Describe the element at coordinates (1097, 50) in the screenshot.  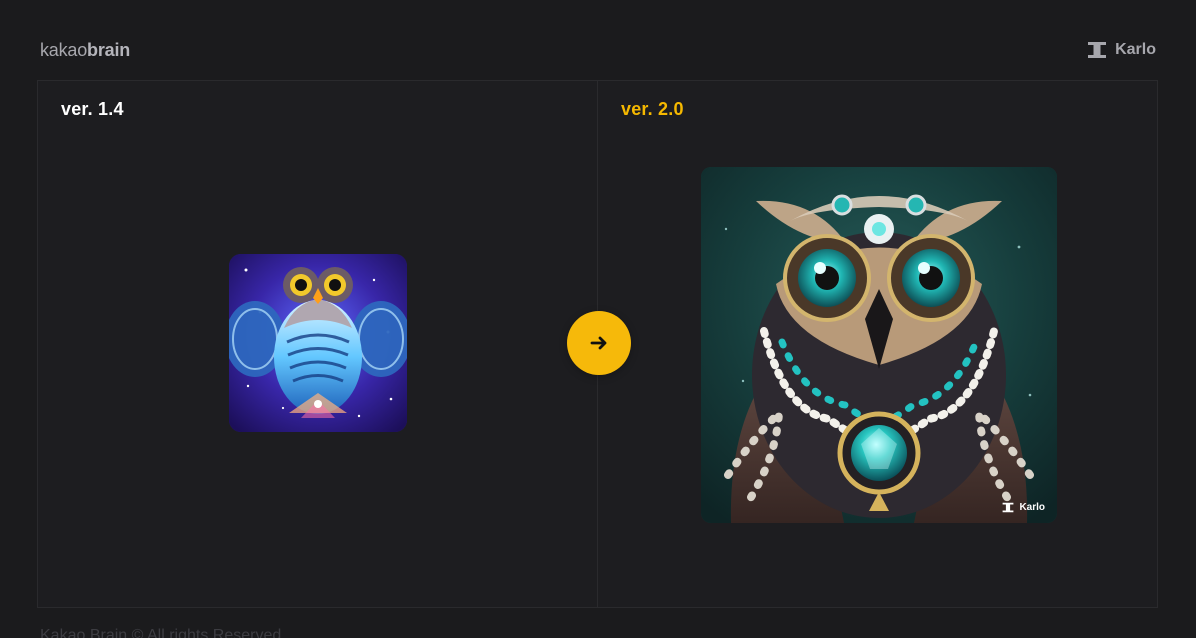
I see `karlo-logo-icon` at that location.